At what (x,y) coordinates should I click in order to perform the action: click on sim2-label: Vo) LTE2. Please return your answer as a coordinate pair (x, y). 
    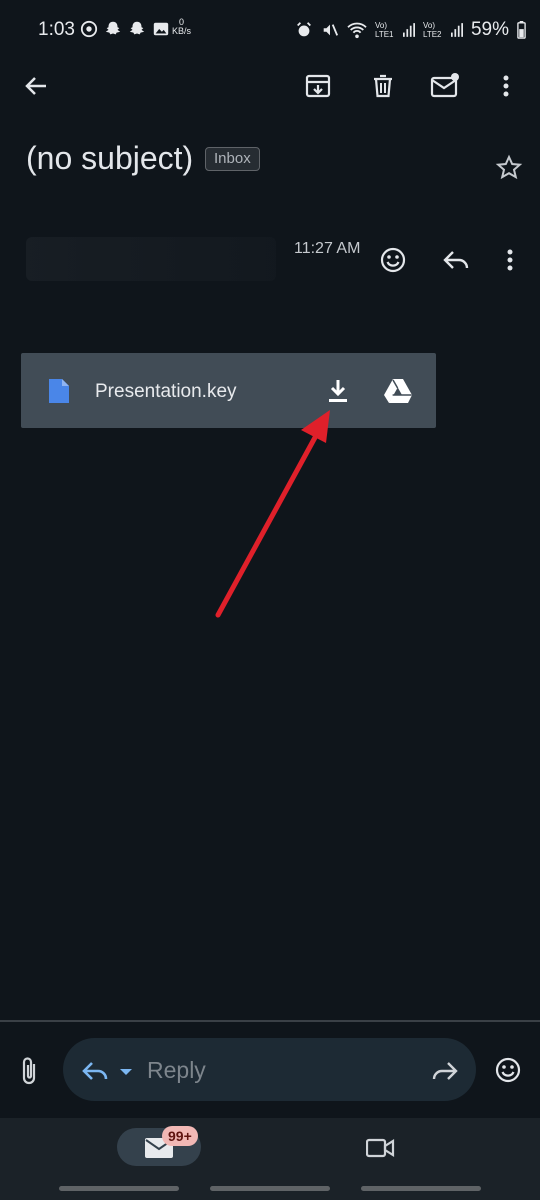
    Looking at the image, I should click on (432, 30).